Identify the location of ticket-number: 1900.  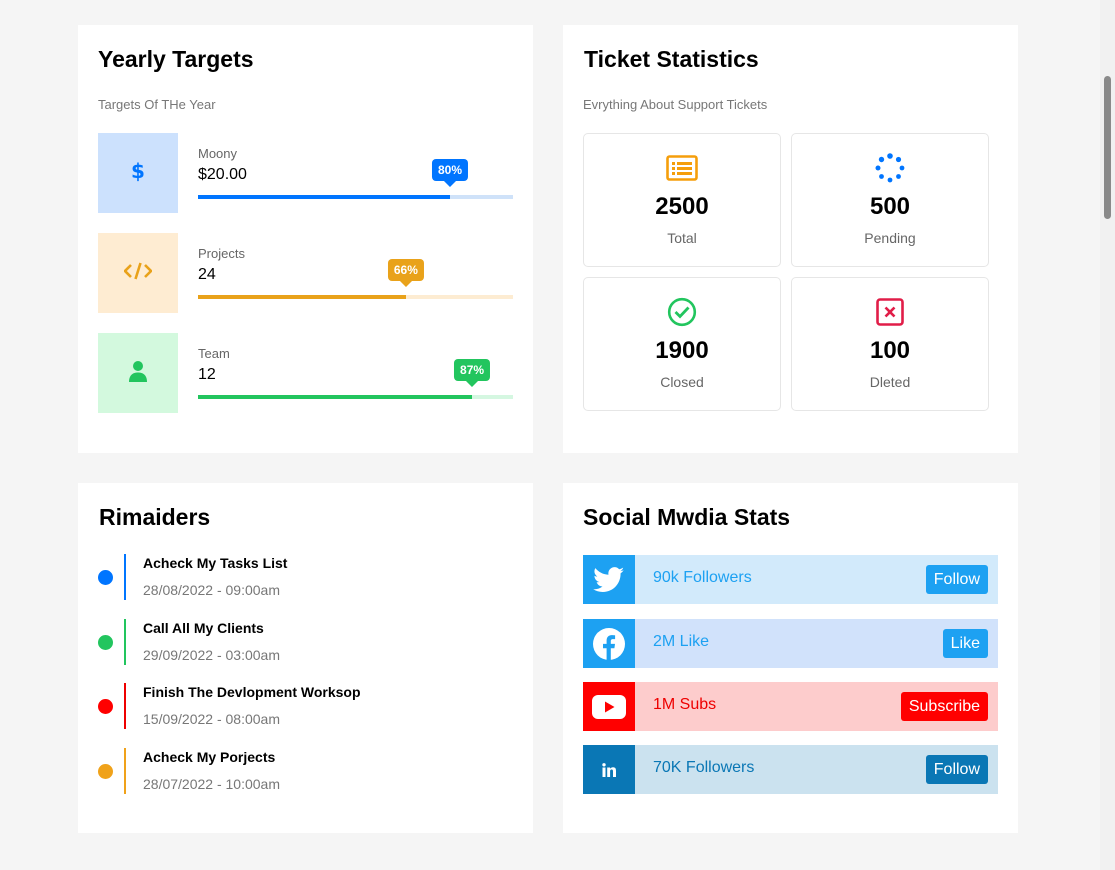
(682, 350).